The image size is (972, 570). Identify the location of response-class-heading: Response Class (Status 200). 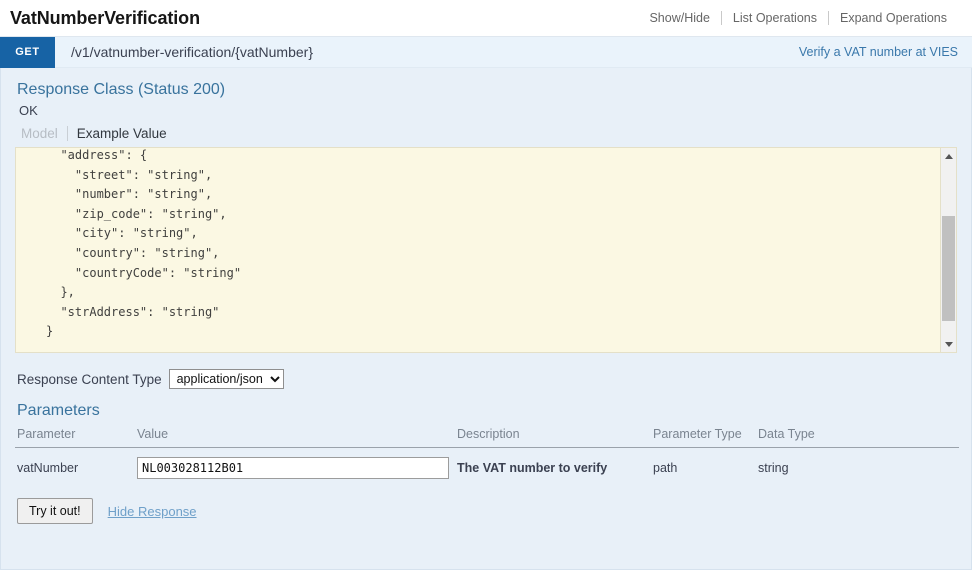
(121, 89).